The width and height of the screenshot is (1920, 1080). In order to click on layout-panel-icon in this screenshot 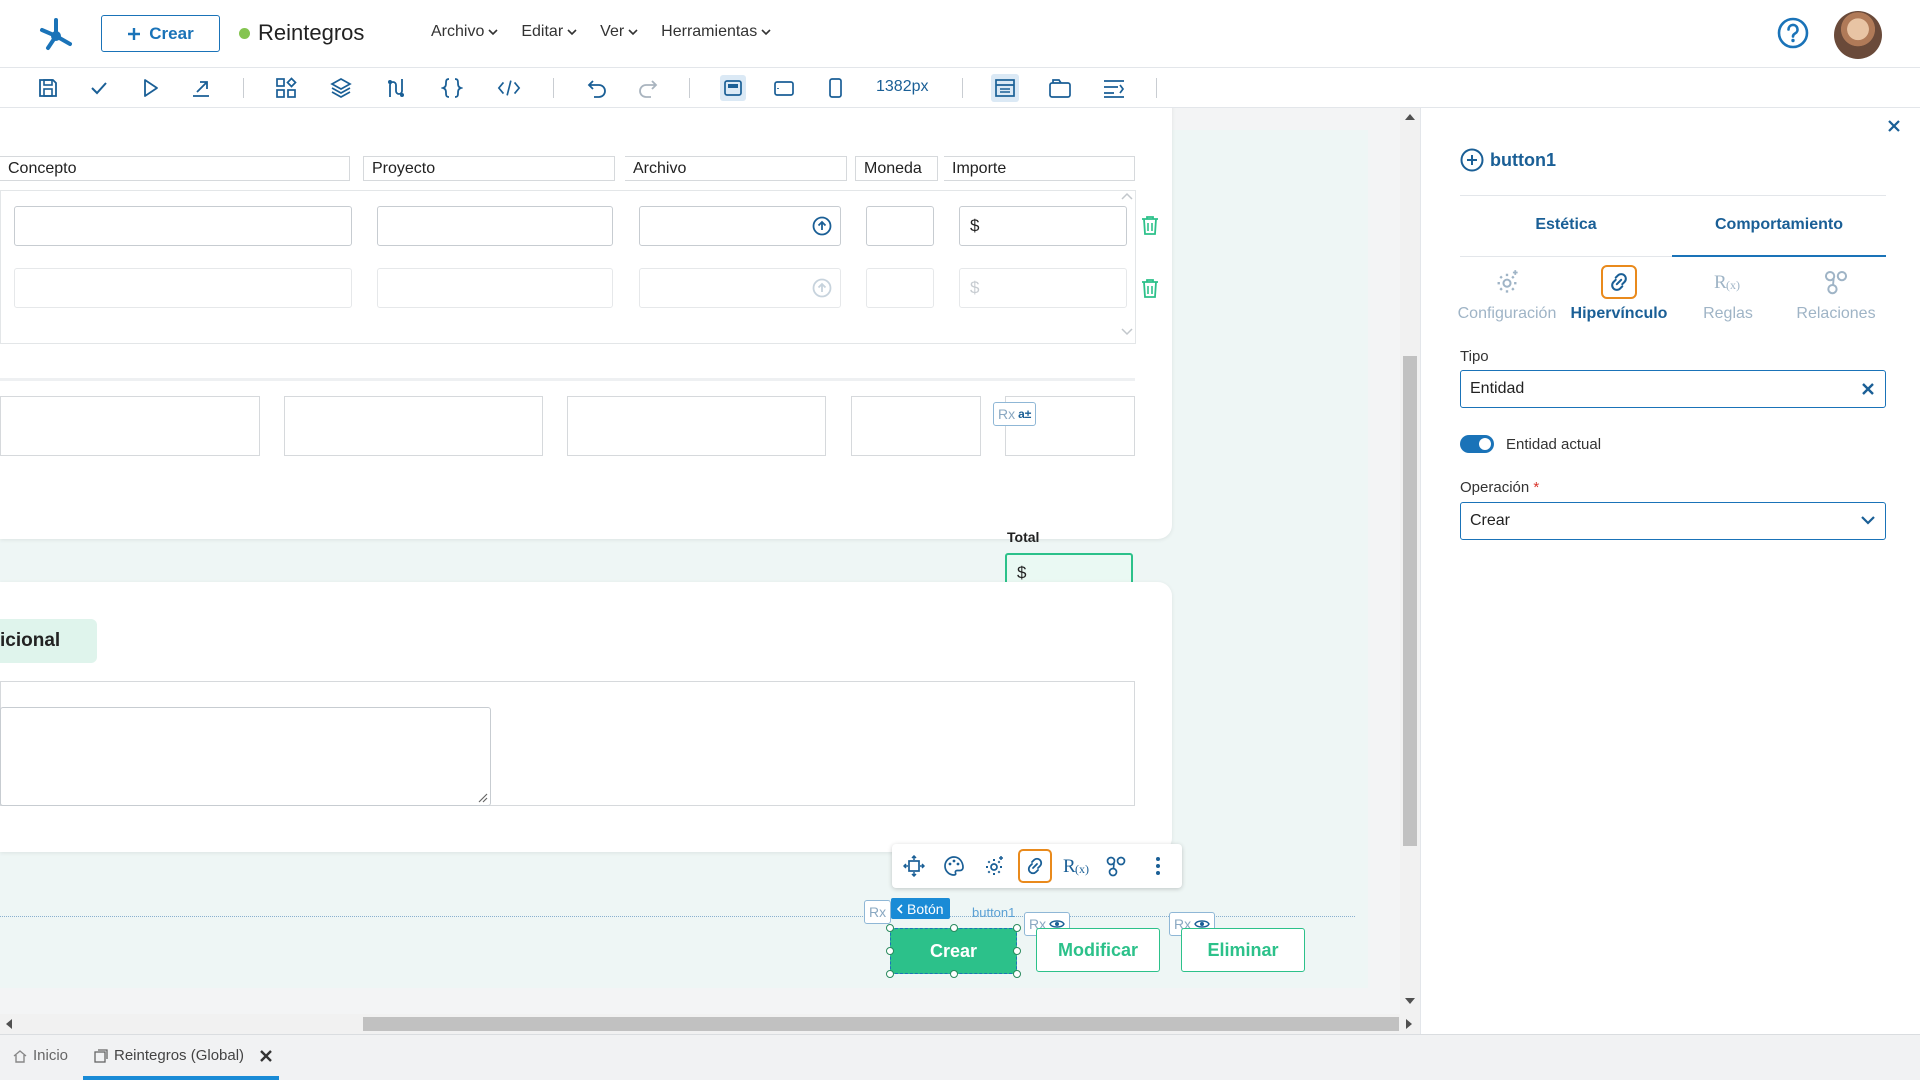, I will do `click(1005, 88)`.